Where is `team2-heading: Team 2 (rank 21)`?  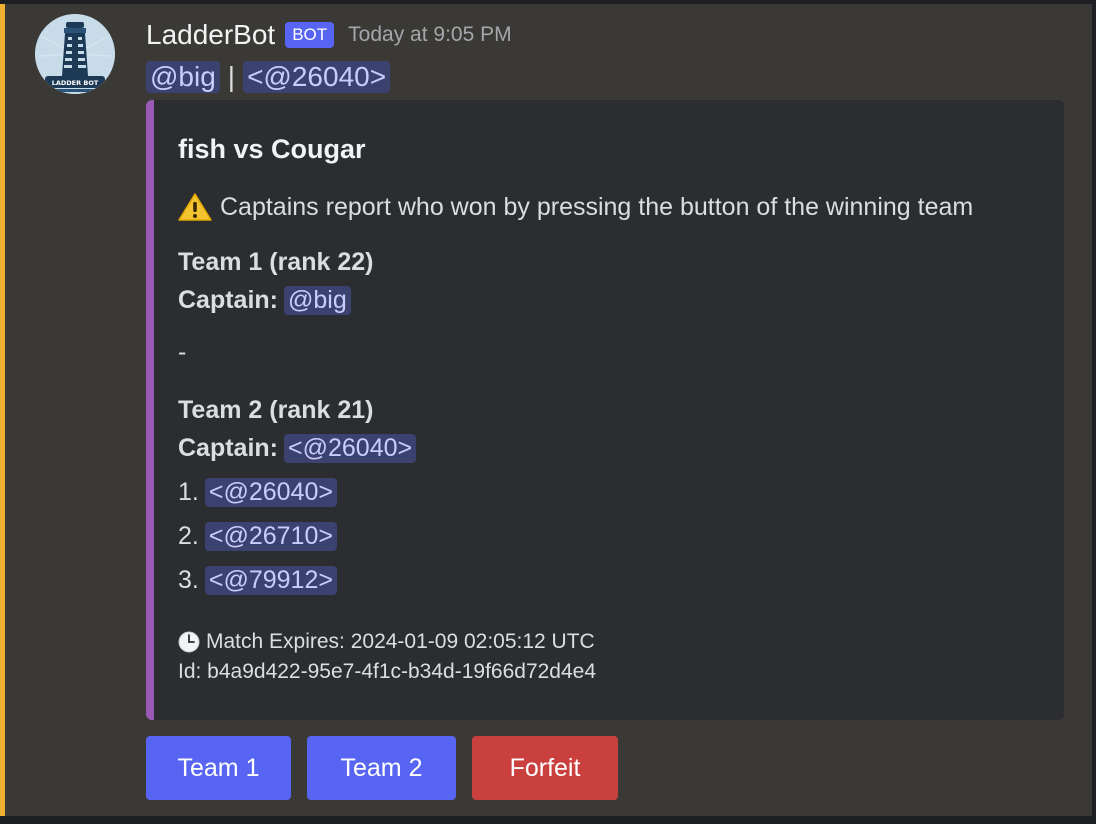 team2-heading: Team 2 (rank 21) is located at coordinates (276, 410).